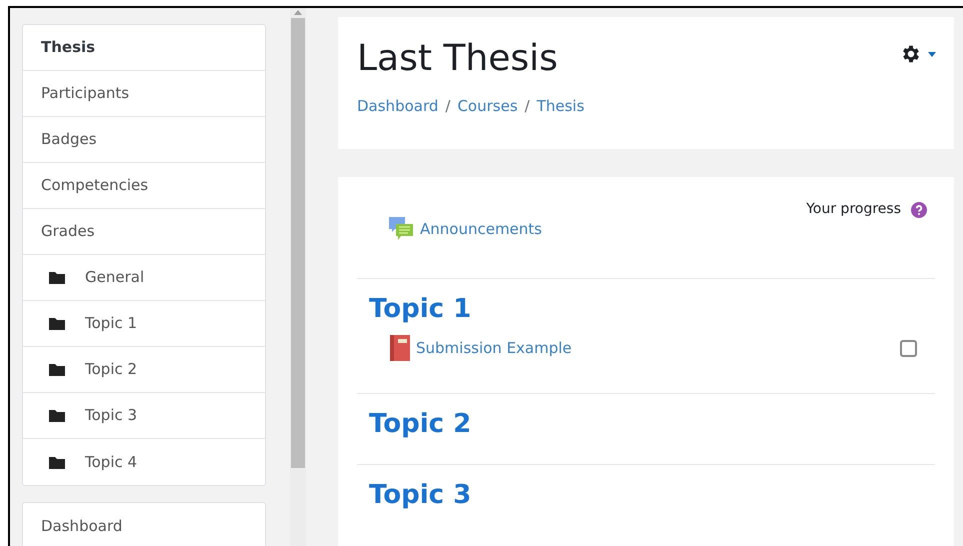  What do you see at coordinates (144, 48) in the screenshot?
I see `nav-item: Thesis` at bounding box center [144, 48].